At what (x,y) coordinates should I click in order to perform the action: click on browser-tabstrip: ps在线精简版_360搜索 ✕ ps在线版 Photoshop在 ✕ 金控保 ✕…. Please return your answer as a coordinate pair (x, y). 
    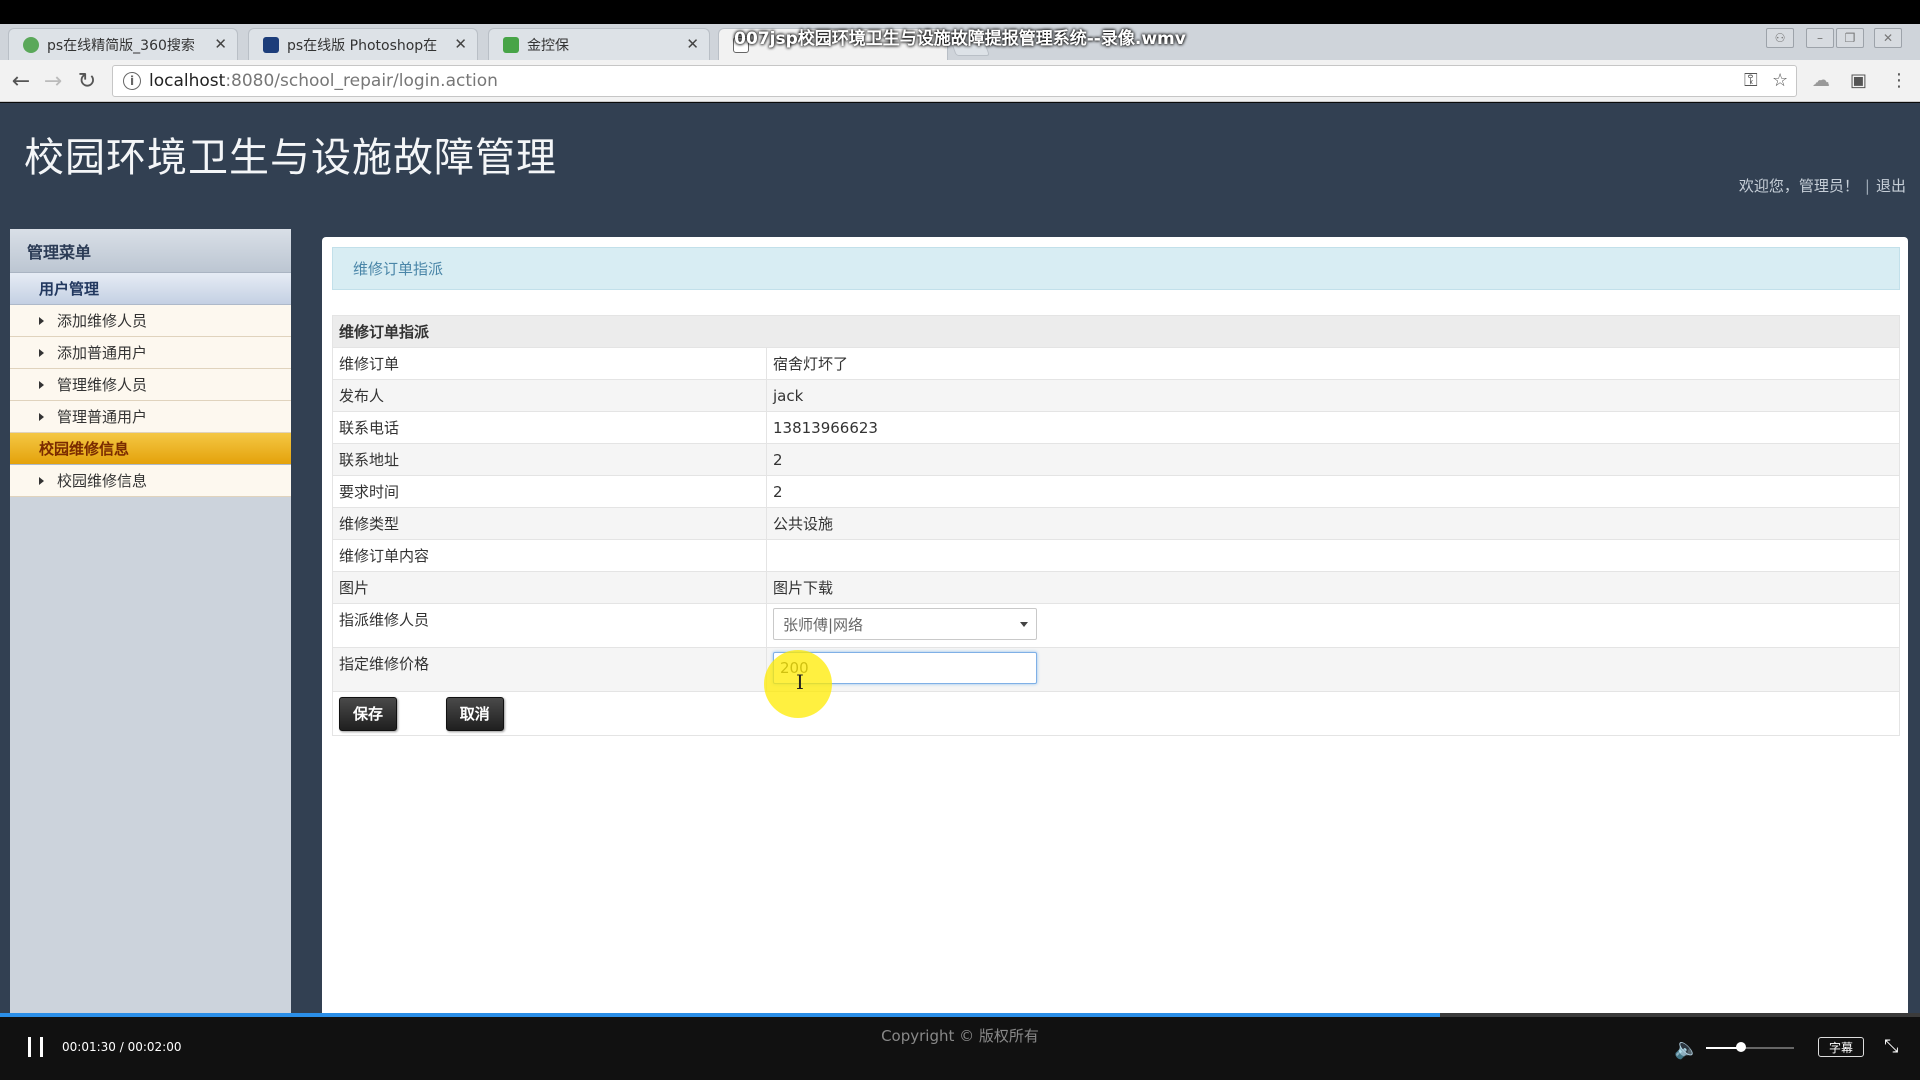
    Looking at the image, I should click on (960, 42).